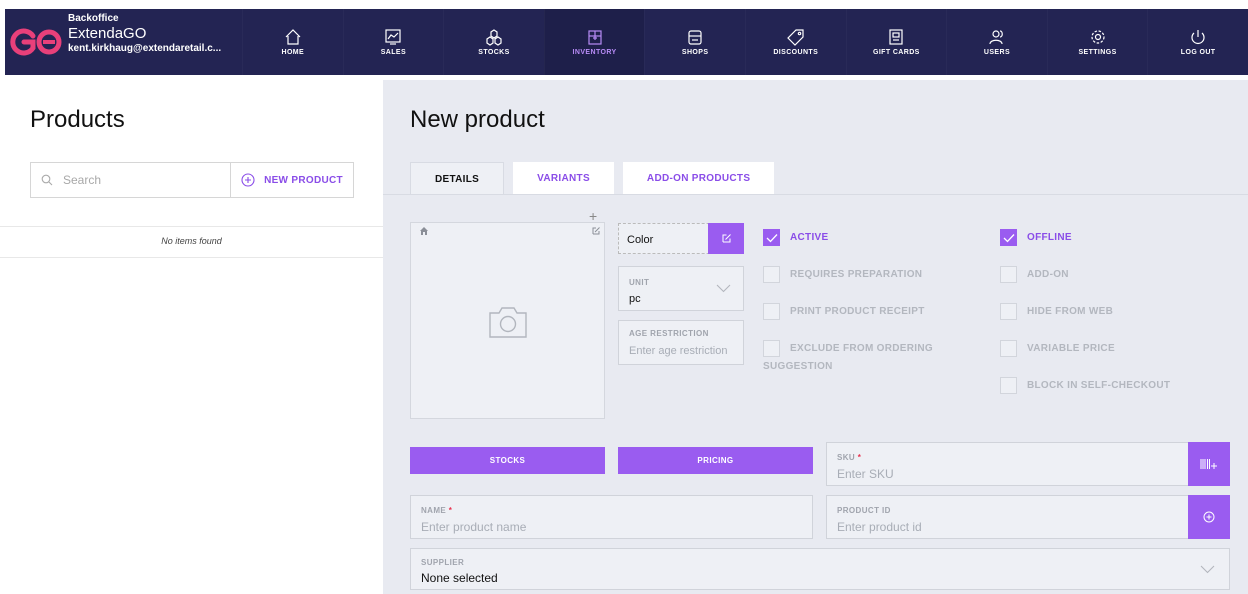 This screenshot has width=1248, height=594. What do you see at coordinates (798, 366) in the screenshot?
I see `checkbox-label-continued: SUGGESTION` at bounding box center [798, 366].